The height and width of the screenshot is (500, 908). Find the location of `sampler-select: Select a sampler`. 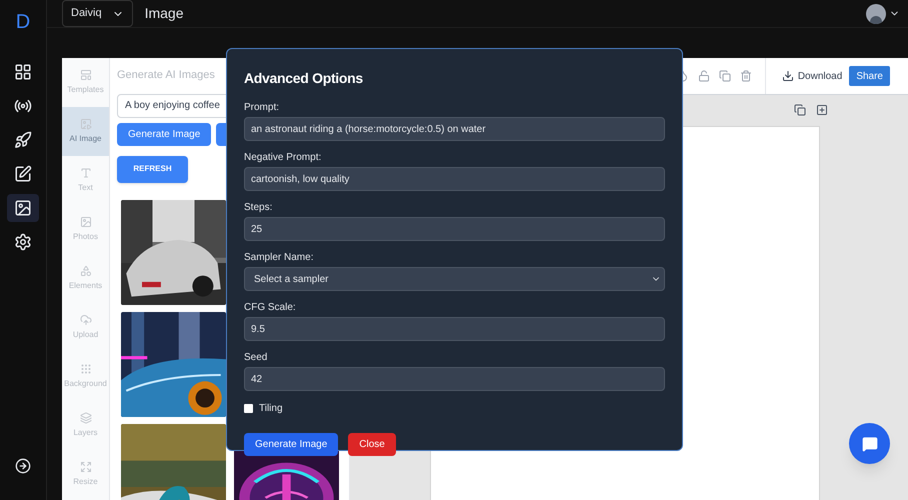

sampler-select: Select a sampler is located at coordinates (454, 279).